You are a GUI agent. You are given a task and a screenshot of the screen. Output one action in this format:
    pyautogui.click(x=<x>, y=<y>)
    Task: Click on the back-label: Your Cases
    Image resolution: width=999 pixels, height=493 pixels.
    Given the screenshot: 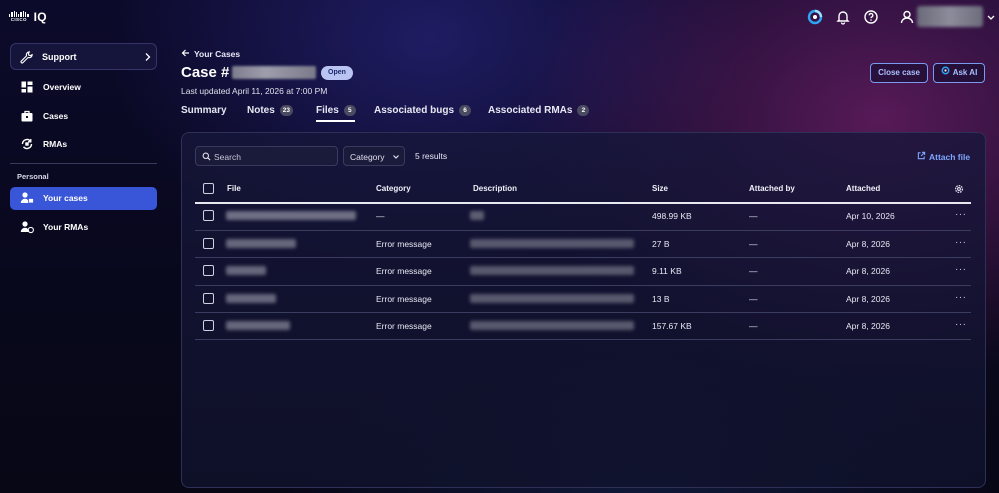 What is the action you would take?
    pyautogui.click(x=217, y=54)
    